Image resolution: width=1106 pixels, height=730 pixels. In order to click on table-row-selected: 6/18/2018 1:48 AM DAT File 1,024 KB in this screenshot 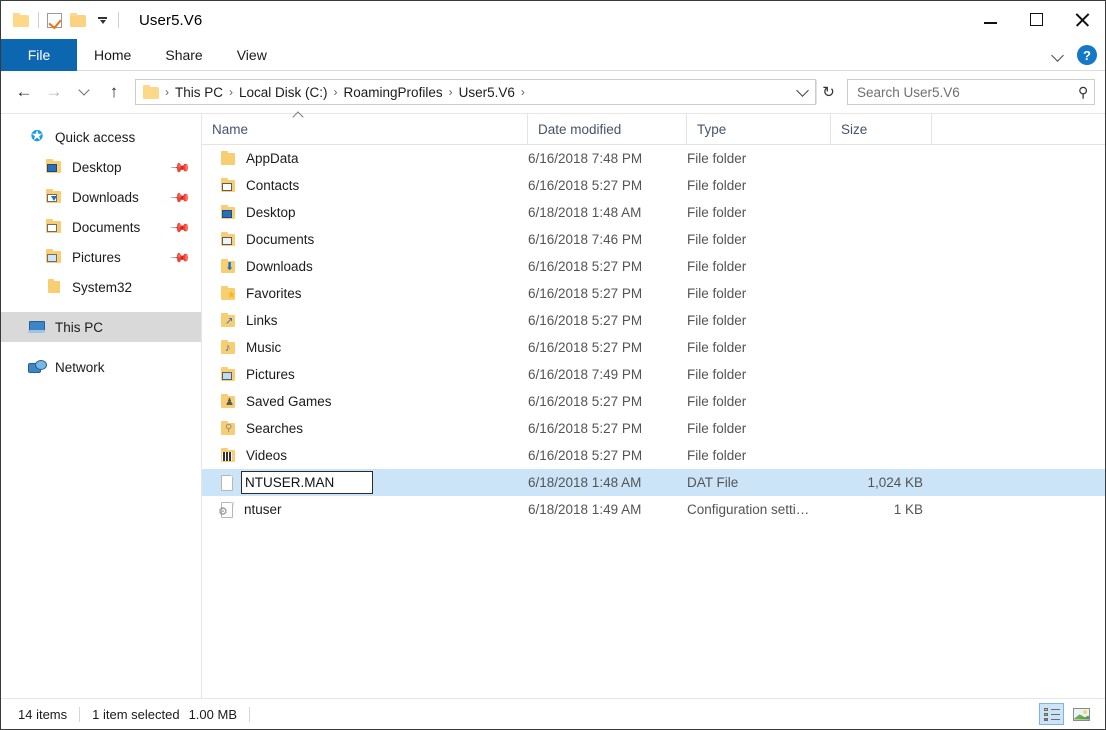, I will do `click(653, 482)`.